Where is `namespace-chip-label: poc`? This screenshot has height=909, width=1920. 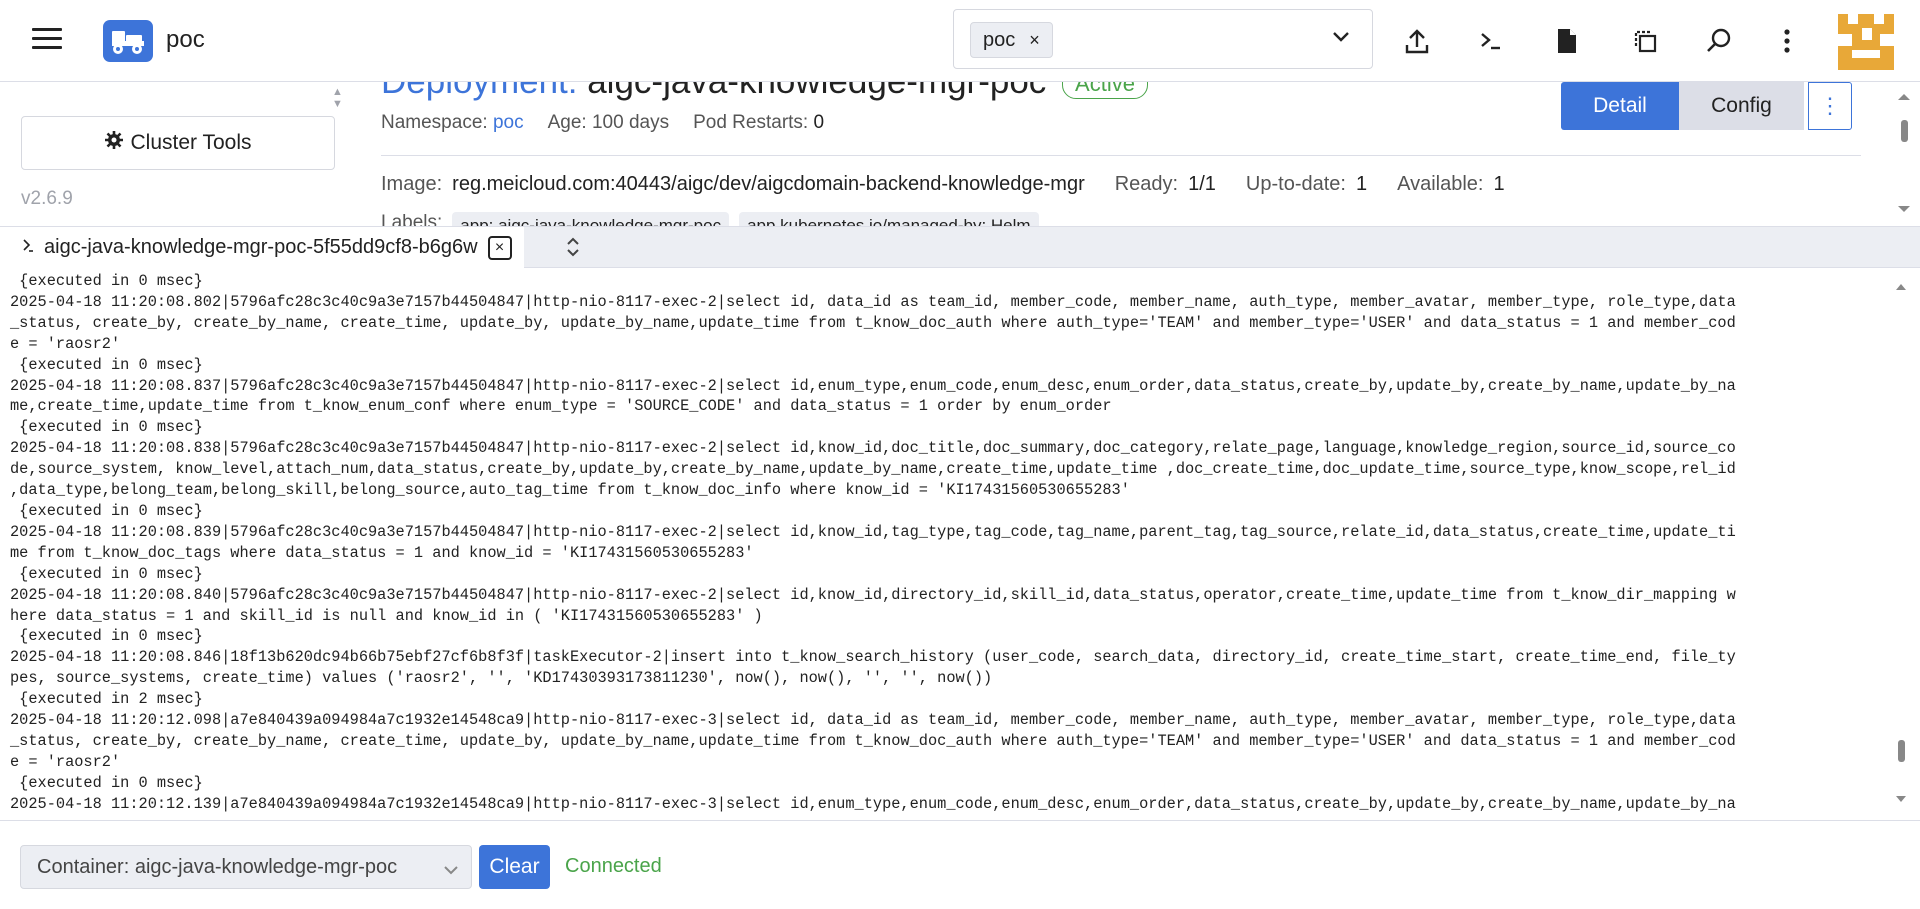
namespace-chip-label: poc is located at coordinates (999, 40).